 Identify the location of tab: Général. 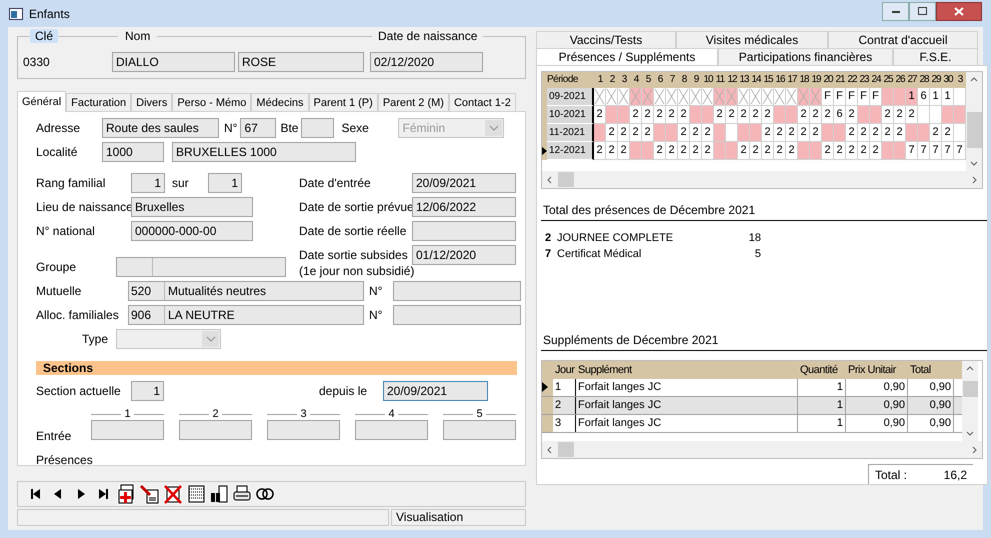
(41, 101).